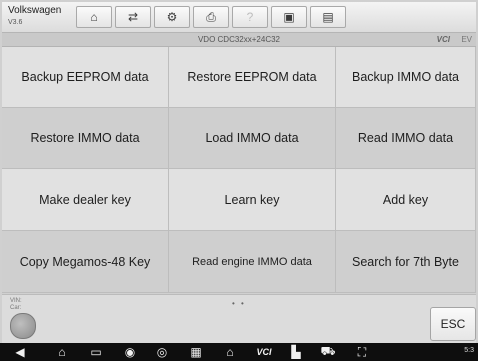 The width and height of the screenshot is (478, 361). I want to click on maxisys-home-icon: ⌂, so click(230, 352).